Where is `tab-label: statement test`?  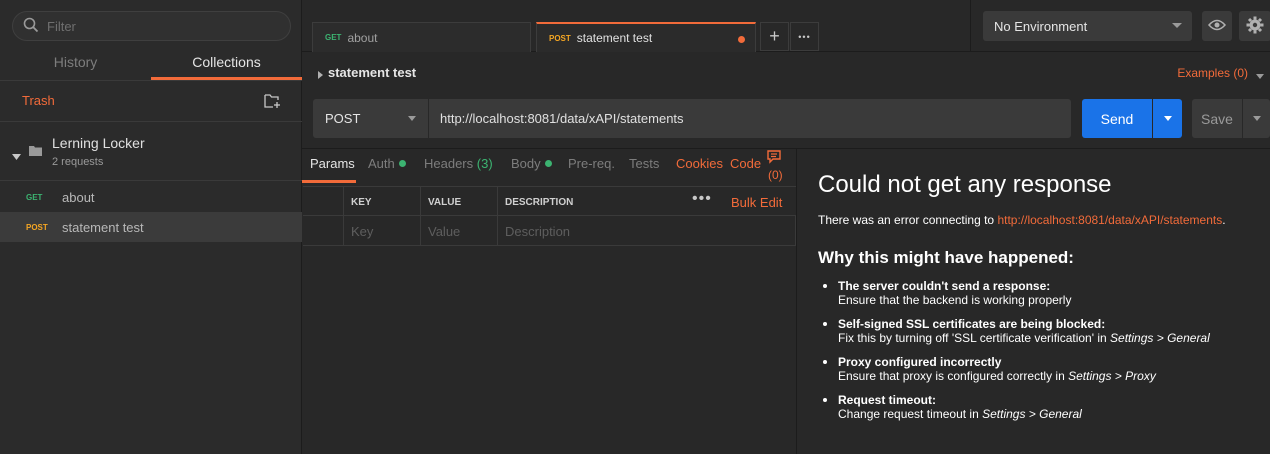
tab-label: statement test is located at coordinates (614, 38).